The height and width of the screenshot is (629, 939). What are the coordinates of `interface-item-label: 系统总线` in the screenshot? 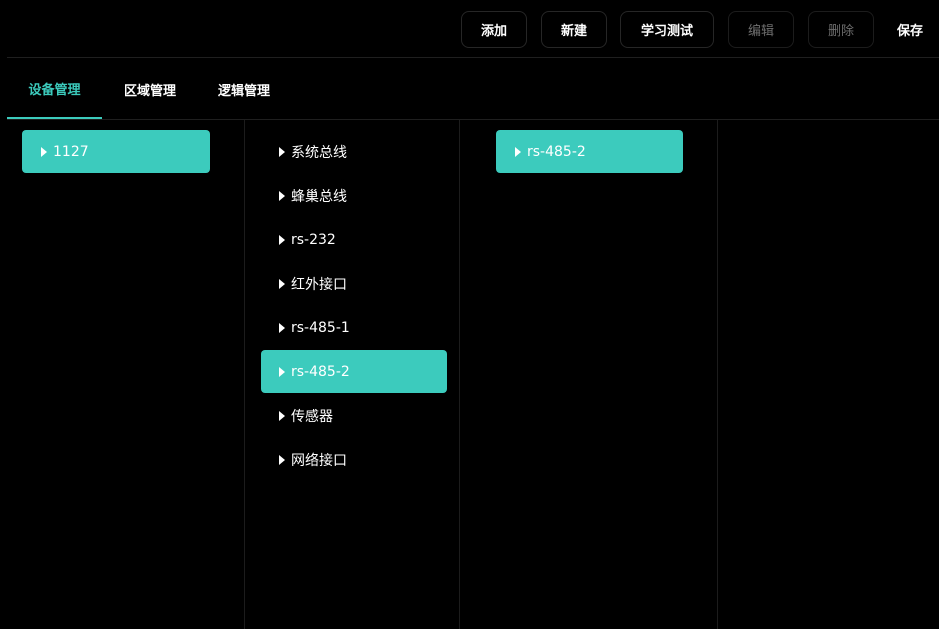 It's located at (319, 152).